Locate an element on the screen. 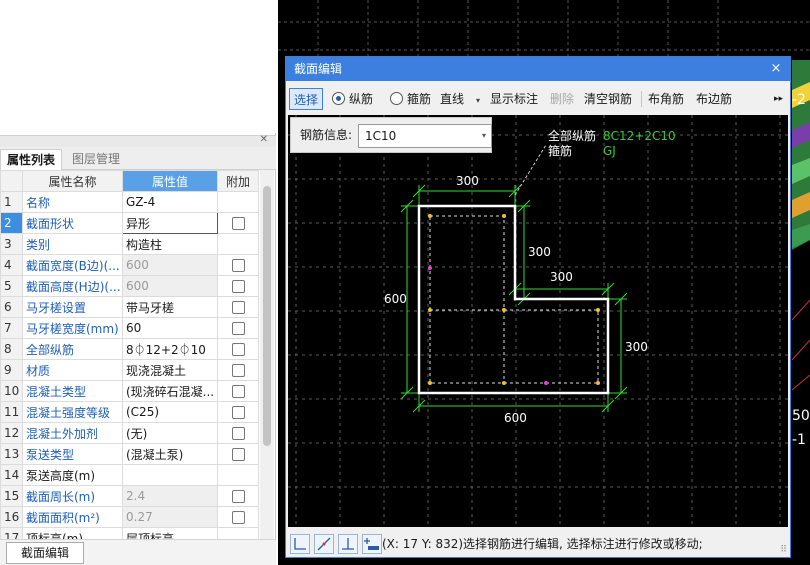  property-value: GZ-4 is located at coordinates (170, 202).